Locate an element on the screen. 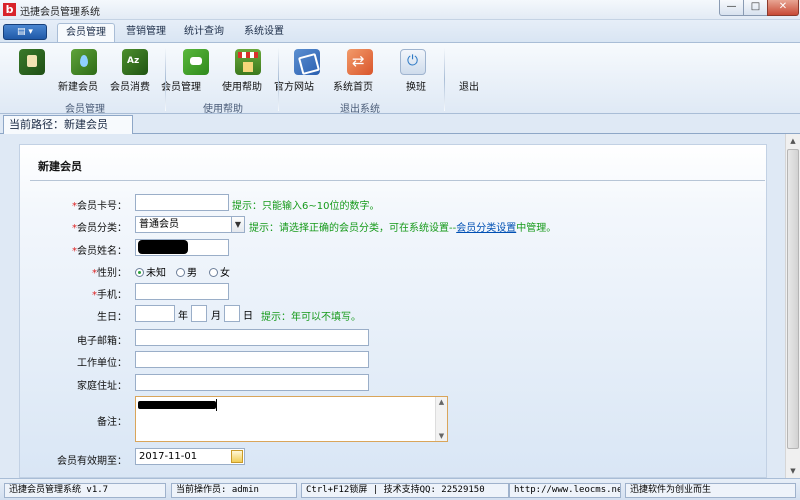  power-icon is located at coordinates (413, 62).